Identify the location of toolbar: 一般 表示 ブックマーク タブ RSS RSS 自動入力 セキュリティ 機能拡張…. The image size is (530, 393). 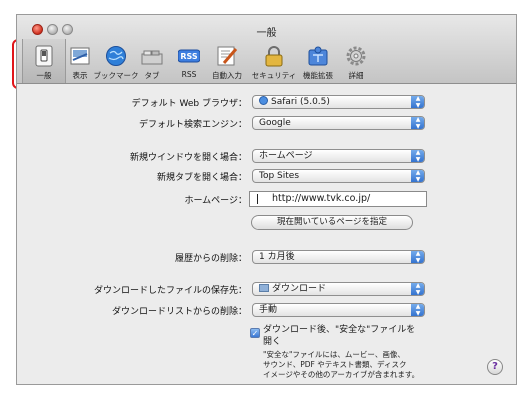
(266, 61).